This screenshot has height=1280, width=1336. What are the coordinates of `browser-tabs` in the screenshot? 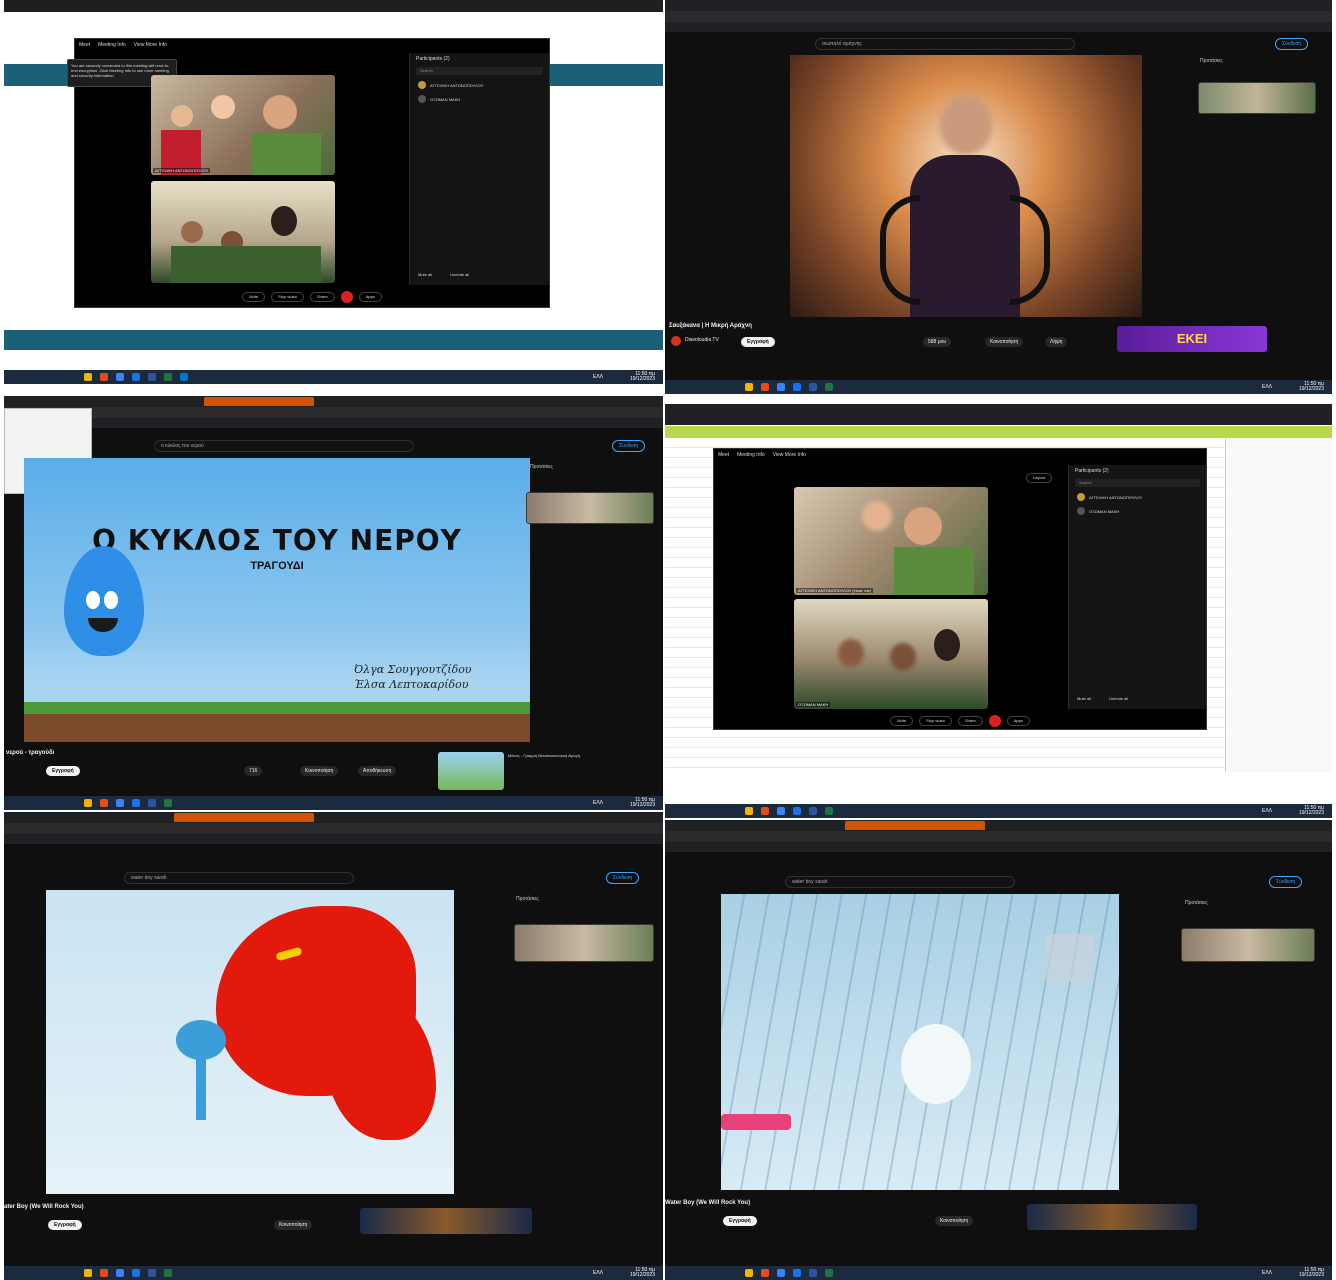 It's located at (998, 5).